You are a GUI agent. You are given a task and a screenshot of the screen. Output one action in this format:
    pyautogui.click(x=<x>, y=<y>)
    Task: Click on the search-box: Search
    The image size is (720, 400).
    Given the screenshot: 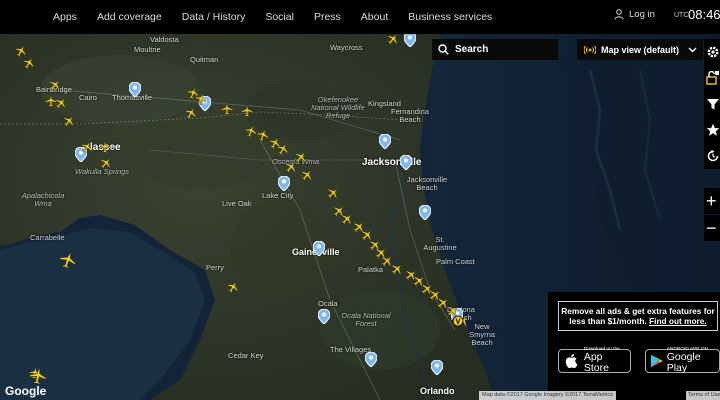 What is the action you would take?
    pyautogui.click(x=495, y=49)
    